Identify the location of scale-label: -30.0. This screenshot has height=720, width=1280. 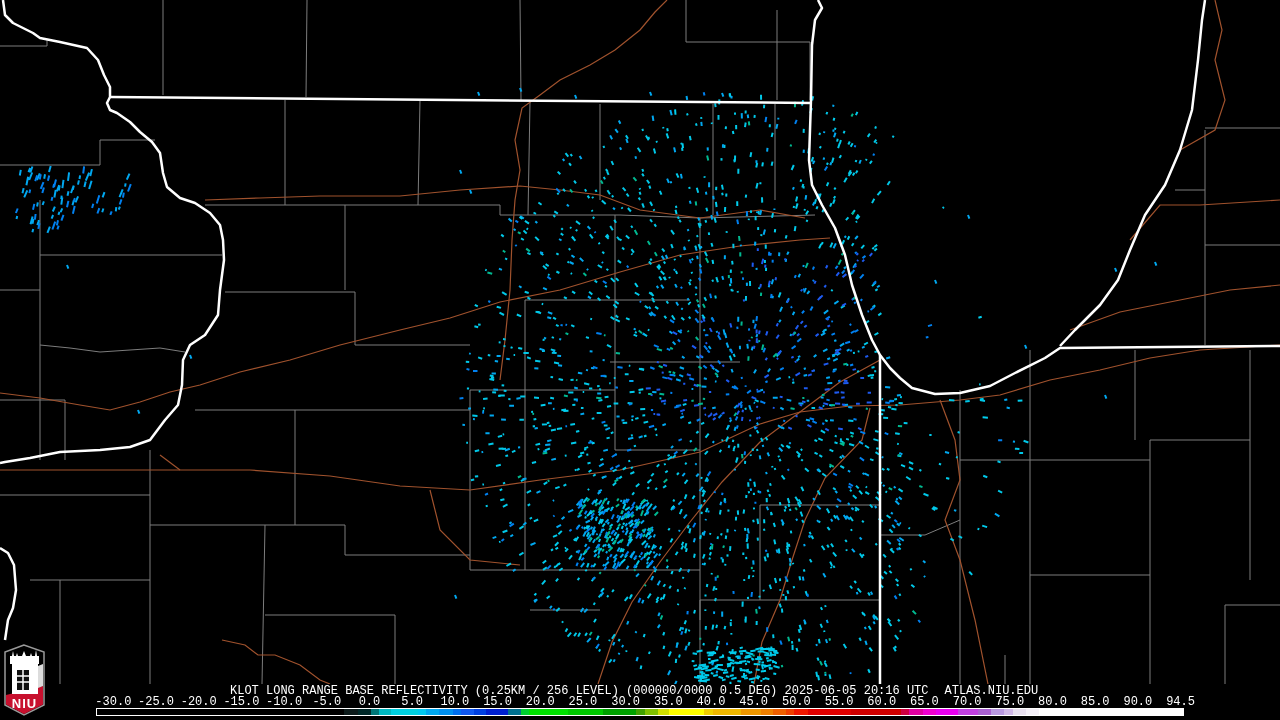
(113, 702).